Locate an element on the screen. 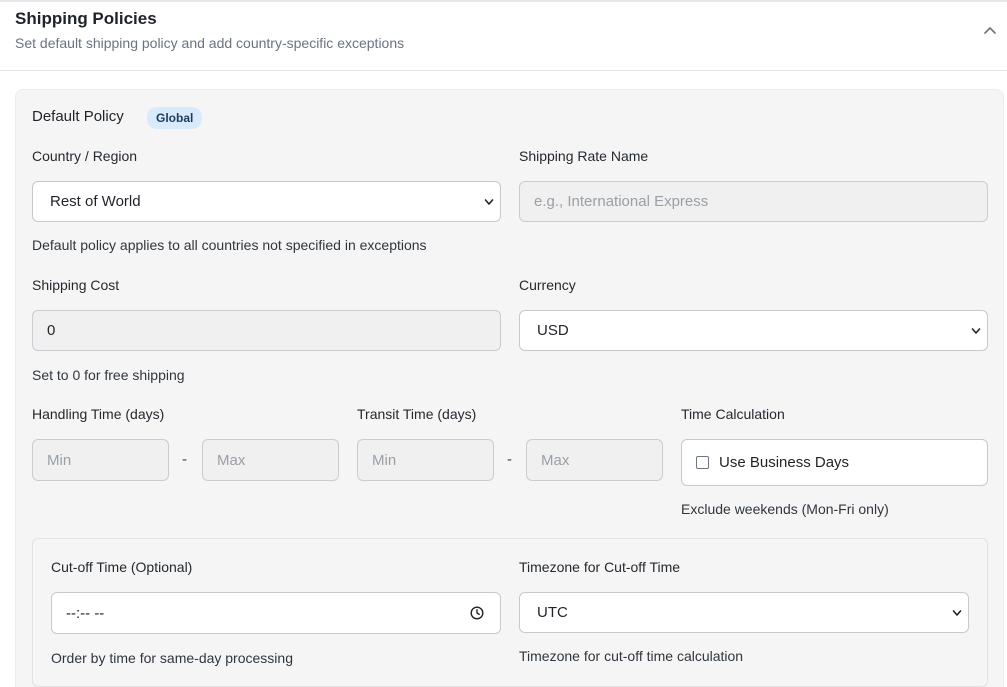  page-title: Shipping Policies is located at coordinates (86, 18).